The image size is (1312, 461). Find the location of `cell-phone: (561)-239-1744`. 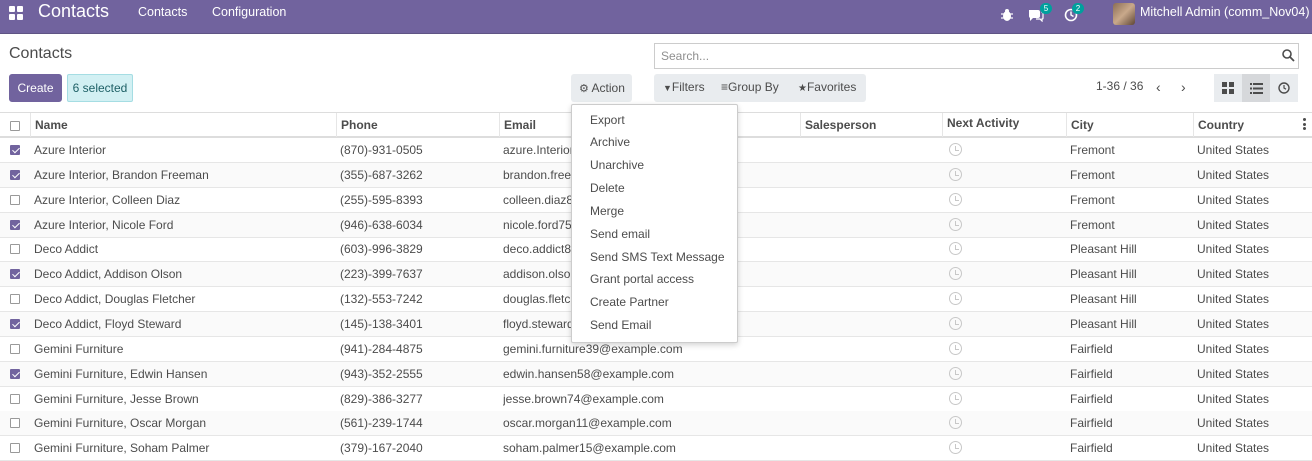

cell-phone: (561)-239-1744 is located at coordinates (381, 423).